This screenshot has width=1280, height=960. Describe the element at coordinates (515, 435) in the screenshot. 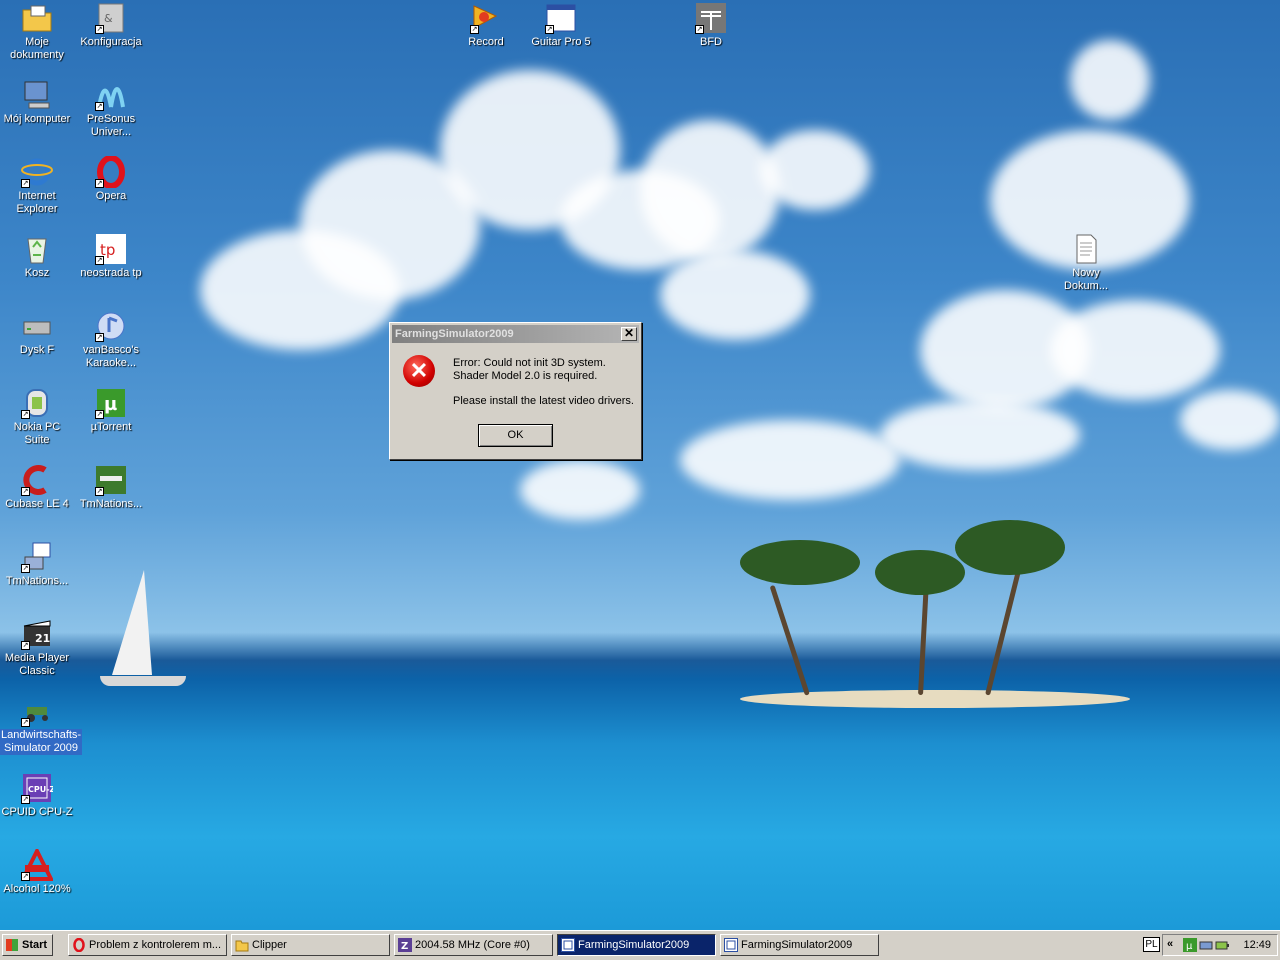

I see `ok-button: OK` at that location.